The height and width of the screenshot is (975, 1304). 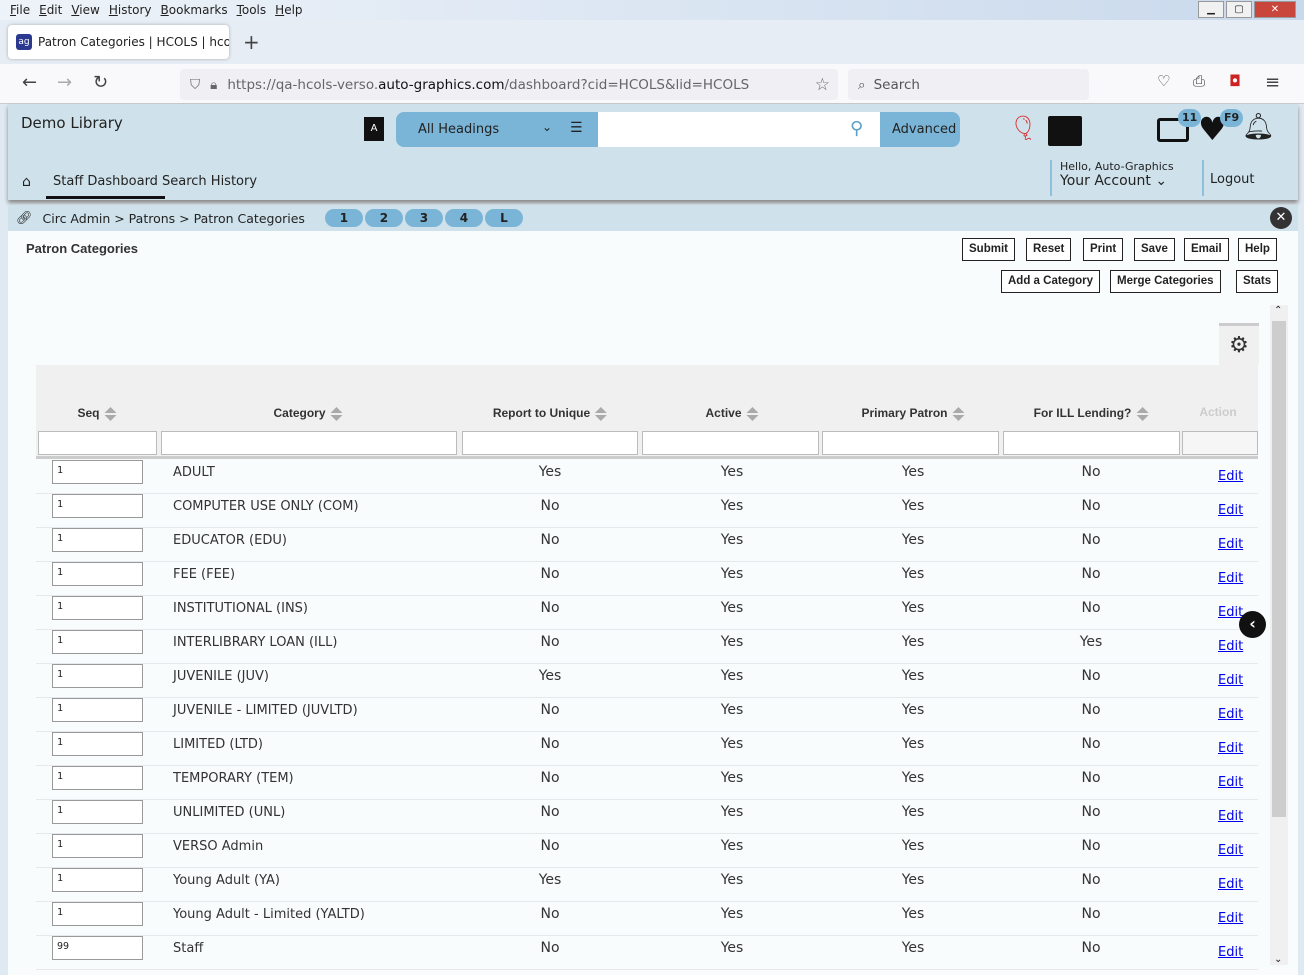 What do you see at coordinates (1091, 413) in the screenshot?
I see `column-header: For ILL Lending?` at bounding box center [1091, 413].